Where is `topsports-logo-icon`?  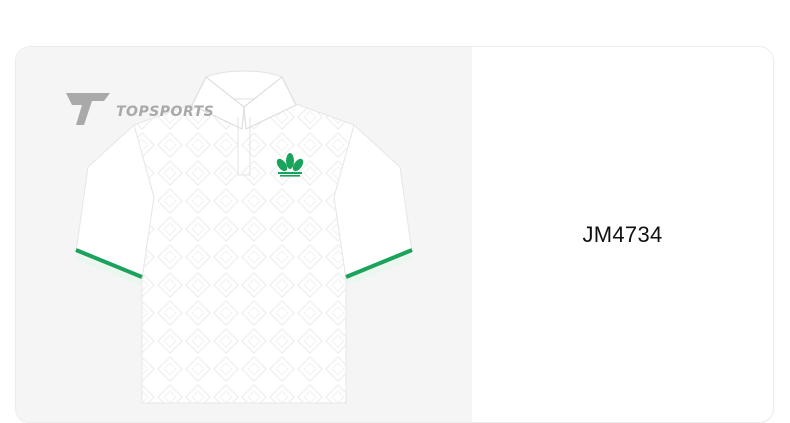 topsports-logo-icon is located at coordinates (88, 109).